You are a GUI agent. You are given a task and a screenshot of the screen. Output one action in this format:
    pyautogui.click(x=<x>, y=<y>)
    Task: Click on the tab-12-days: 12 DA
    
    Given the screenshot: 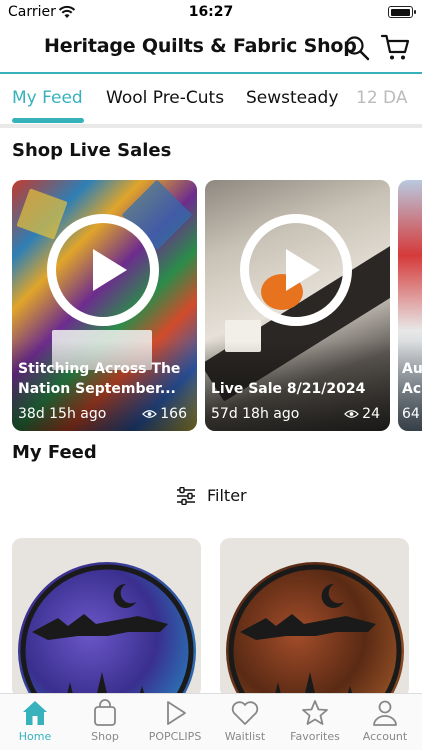 What is the action you would take?
    pyautogui.click(x=381, y=98)
    